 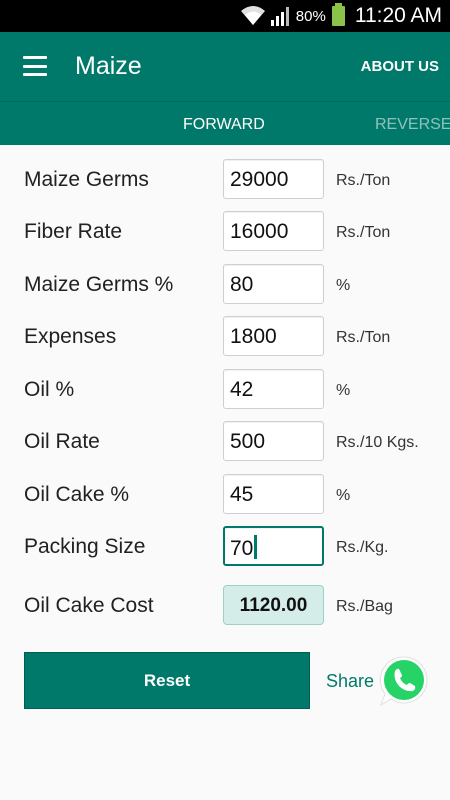 I want to click on form-row-oil-pct: Oil % 42 %, so click(x=225, y=389).